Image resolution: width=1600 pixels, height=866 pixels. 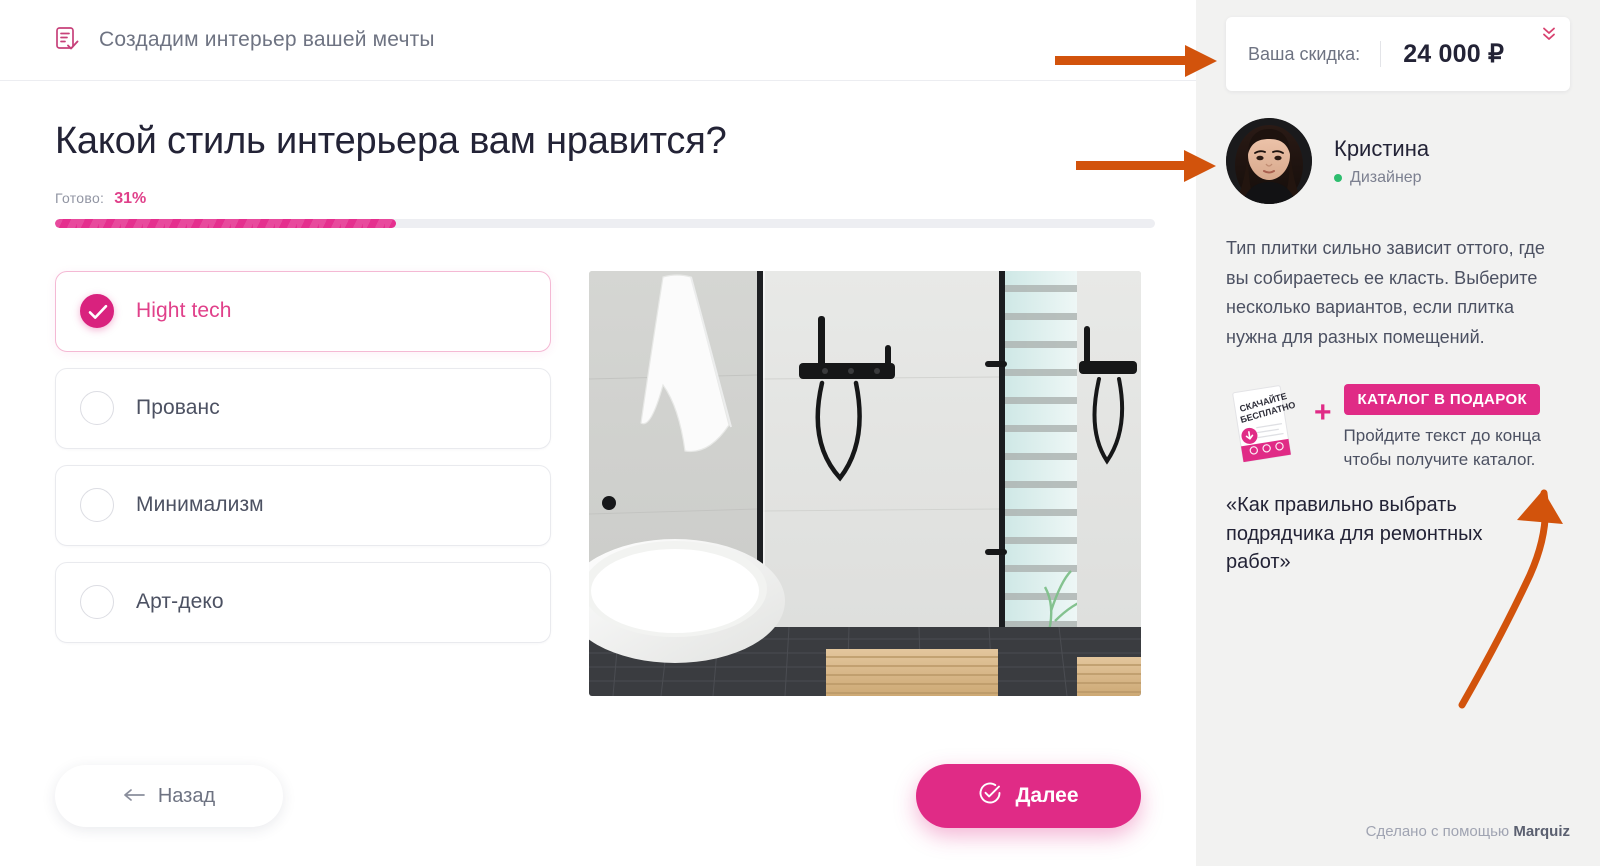 I want to click on avatar-illustration, so click(x=1269, y=161).